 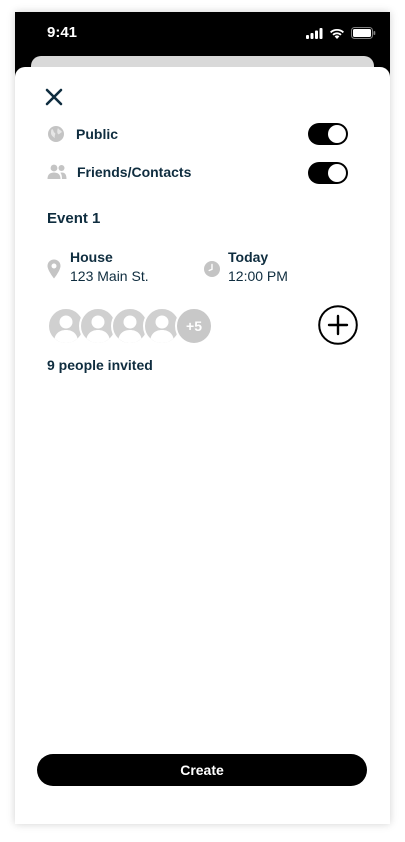 What do you see at coordinates (338, 325) in the screenshot?
I see `add-invitee-icon` at bounding box center [338, 325].